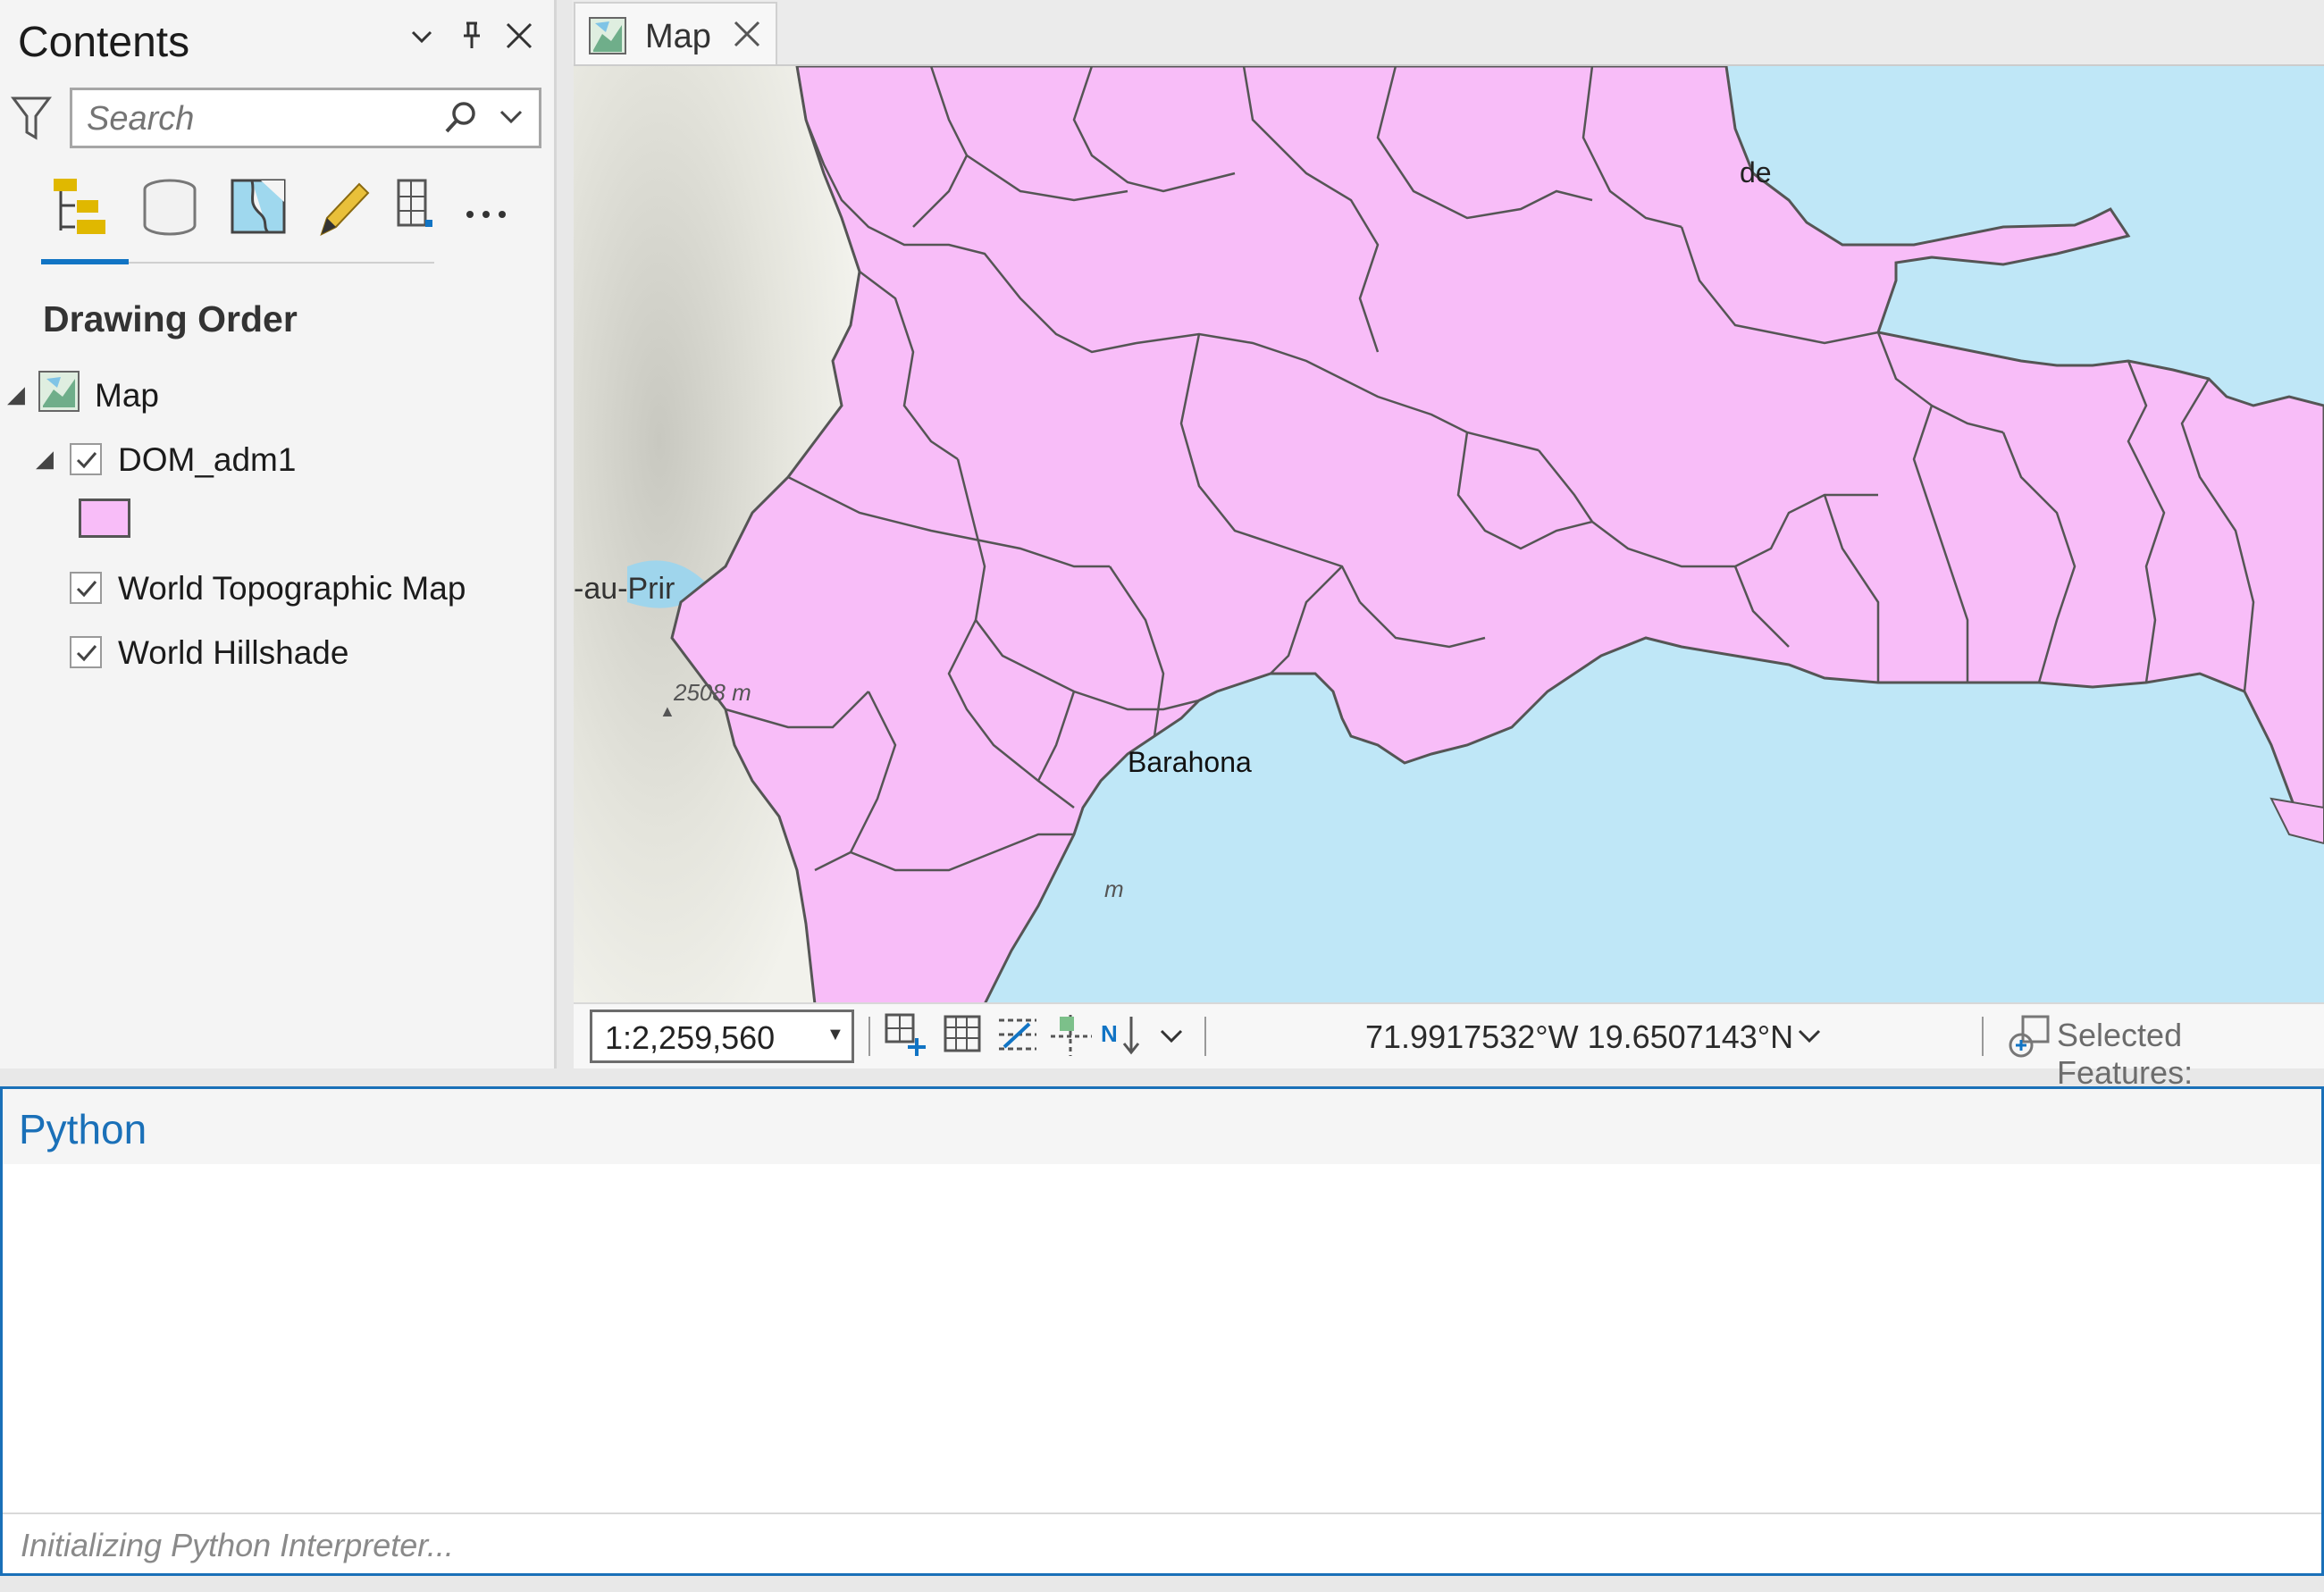 The height and width of the screenshot is (1592, 2324). I want to click on dom-adm1-symbol-swatch, so click(104, 518).